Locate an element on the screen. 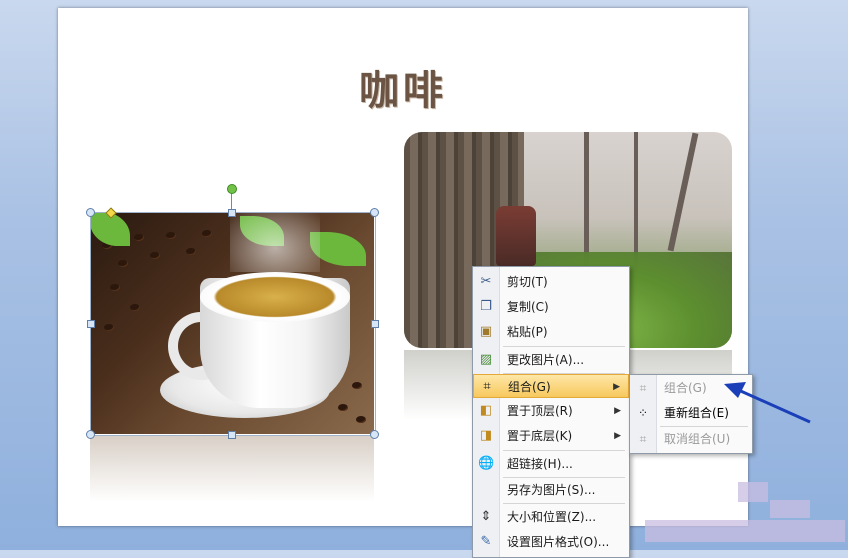  submenu-item-ungroup: ⌗ 取消组合(U) is located at coordinates (691, 439).